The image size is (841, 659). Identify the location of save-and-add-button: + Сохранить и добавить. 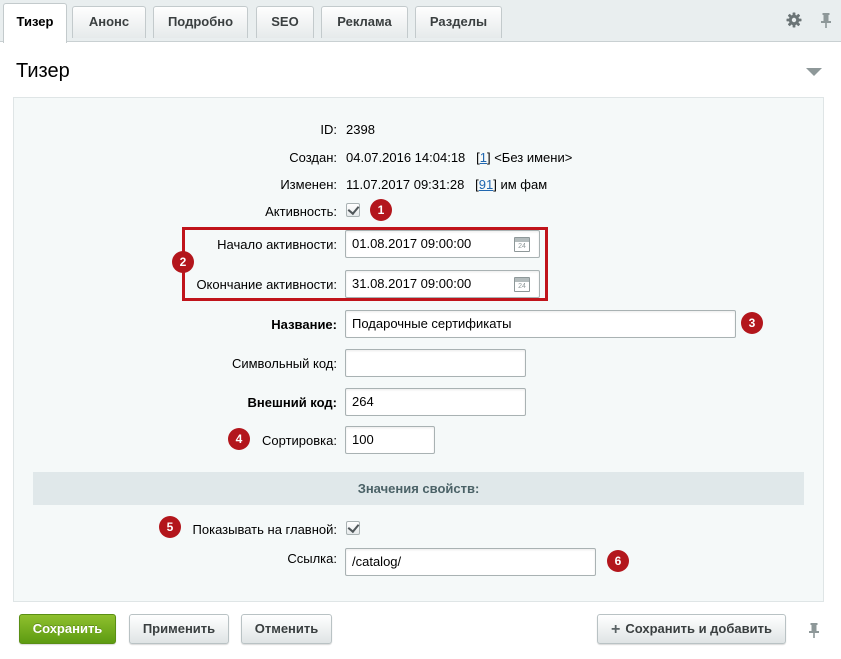
(691, 629).